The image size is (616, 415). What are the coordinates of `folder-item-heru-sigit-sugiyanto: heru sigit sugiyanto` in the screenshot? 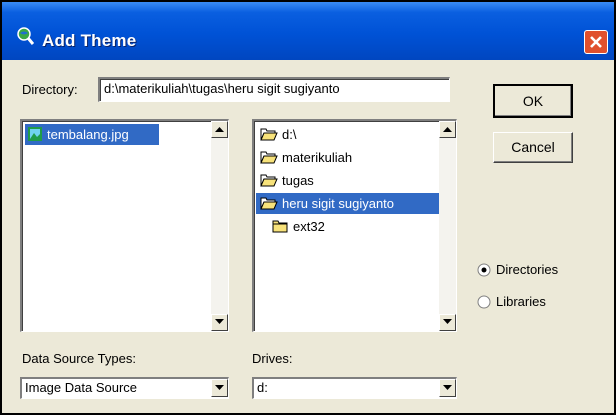 It's located at (347, 203).